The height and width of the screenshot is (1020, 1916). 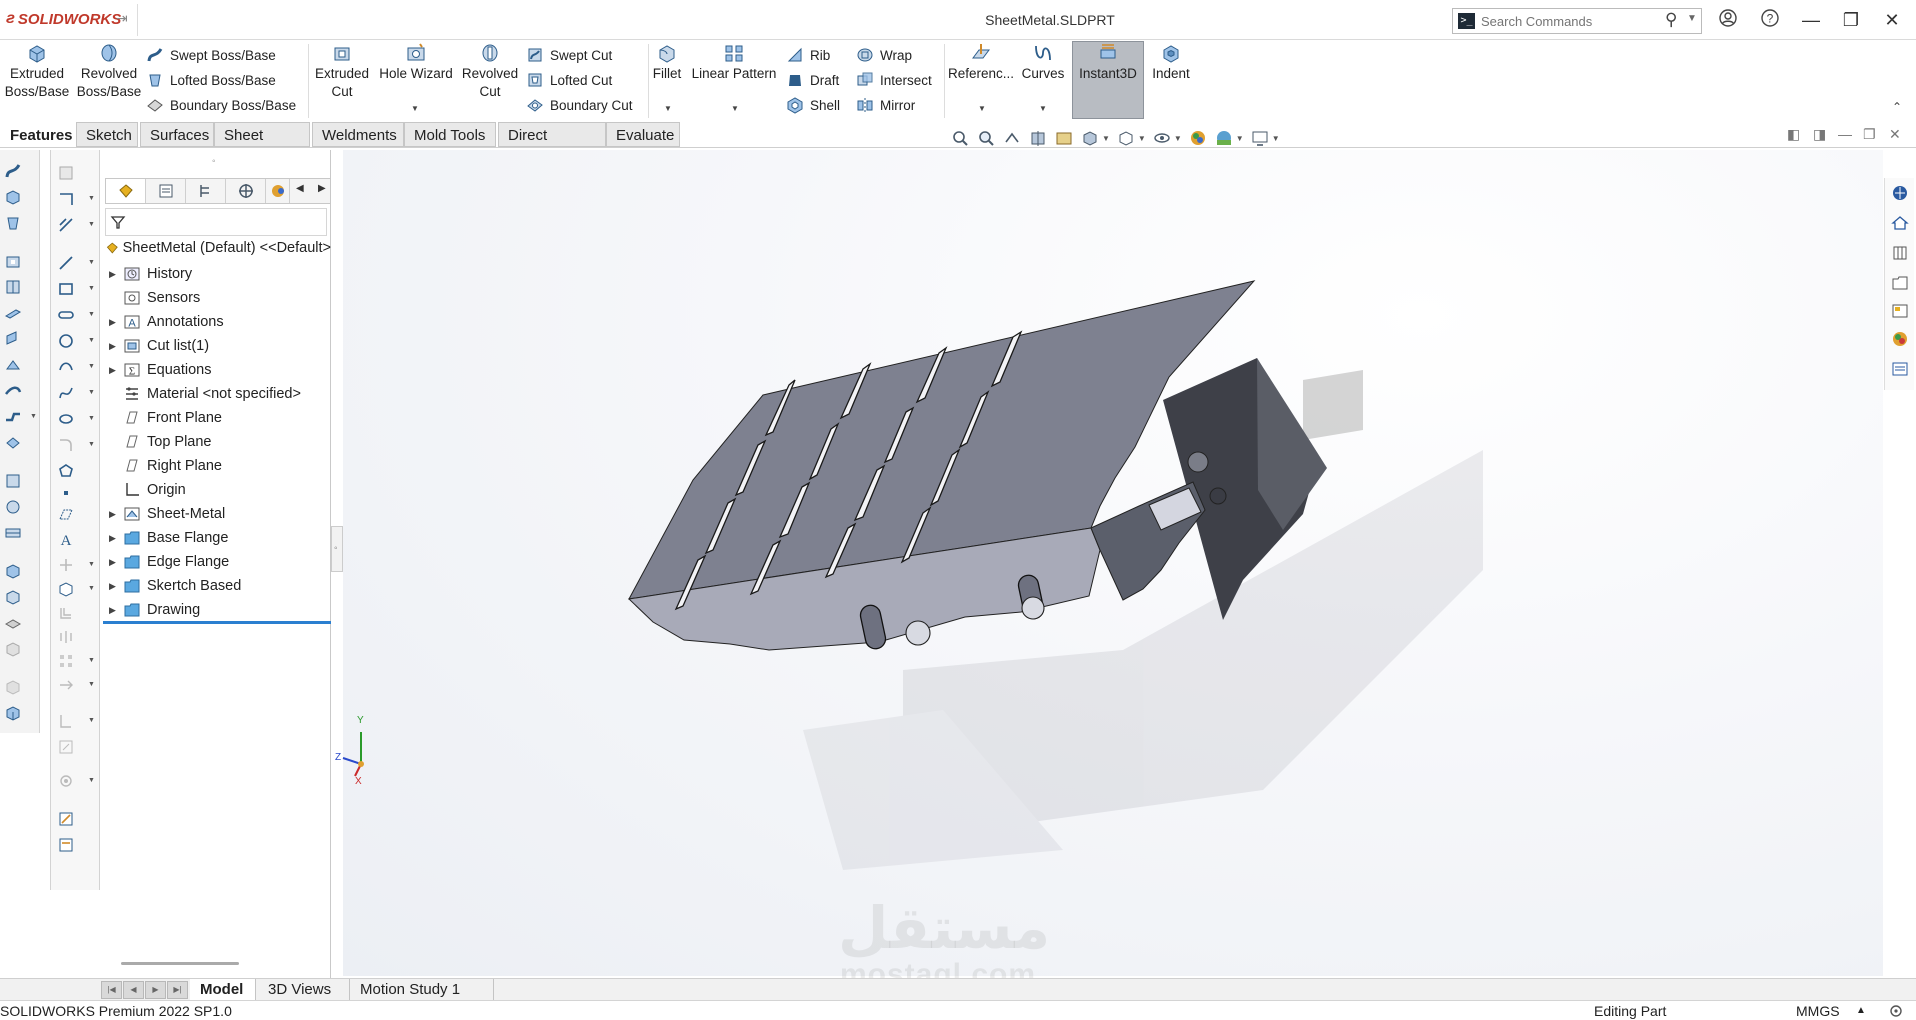 What do you see at coordinates (13, 481) in the screenshot?
I see `unfold-icon` at bounding box center [13, 481].